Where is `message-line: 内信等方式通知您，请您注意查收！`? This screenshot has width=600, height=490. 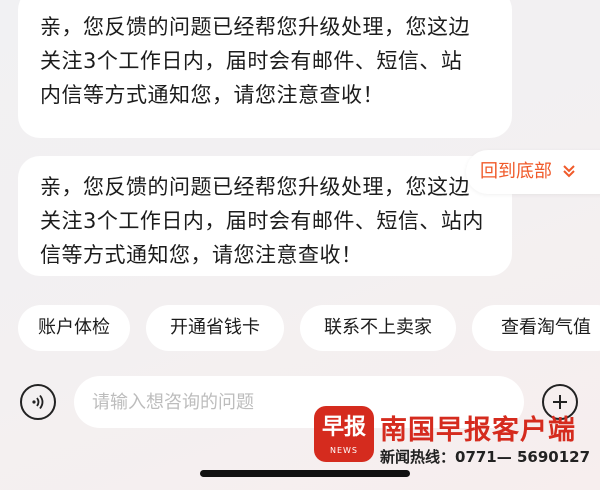
message-line: 内信等方式通知您，请您注意查收！ is located at coordinates (212, 95).